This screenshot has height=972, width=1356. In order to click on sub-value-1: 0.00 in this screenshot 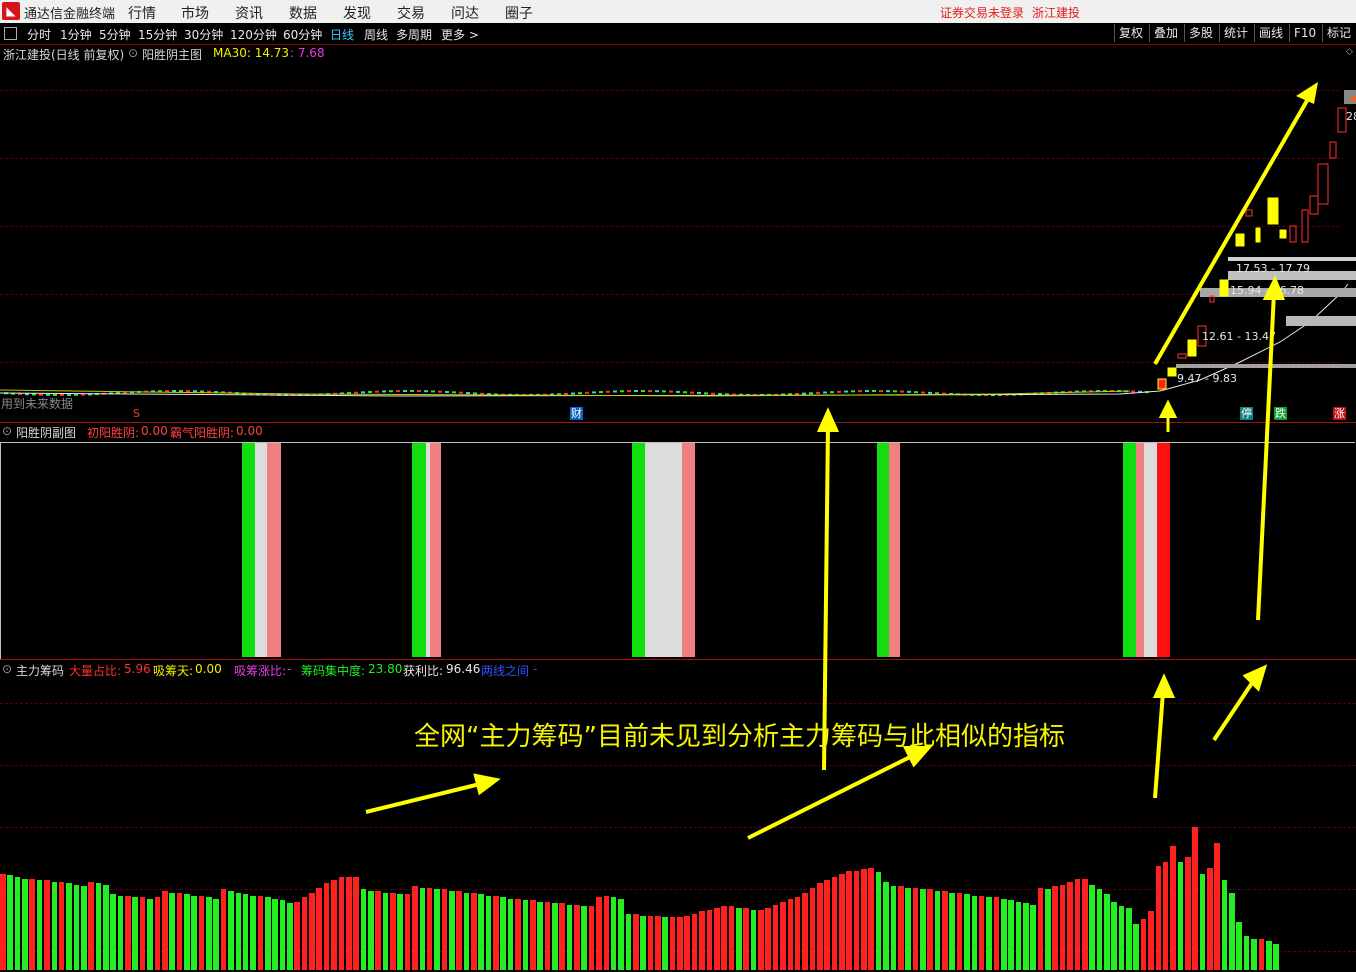, I will do `click(154, 431)`.